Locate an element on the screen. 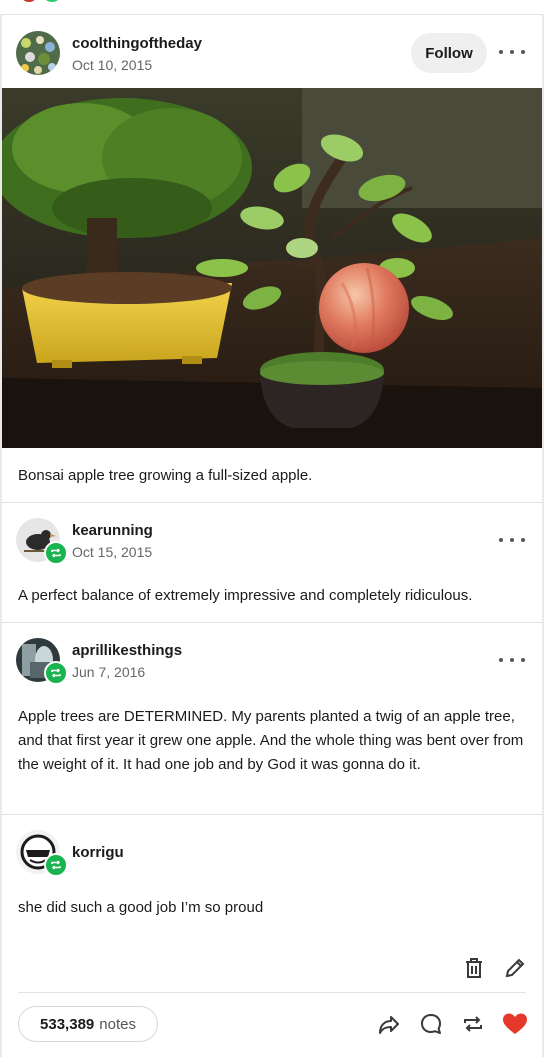 The image size is (544, 1057). post-date: Oct 10, 2015 is located at coordinates (112, 65).